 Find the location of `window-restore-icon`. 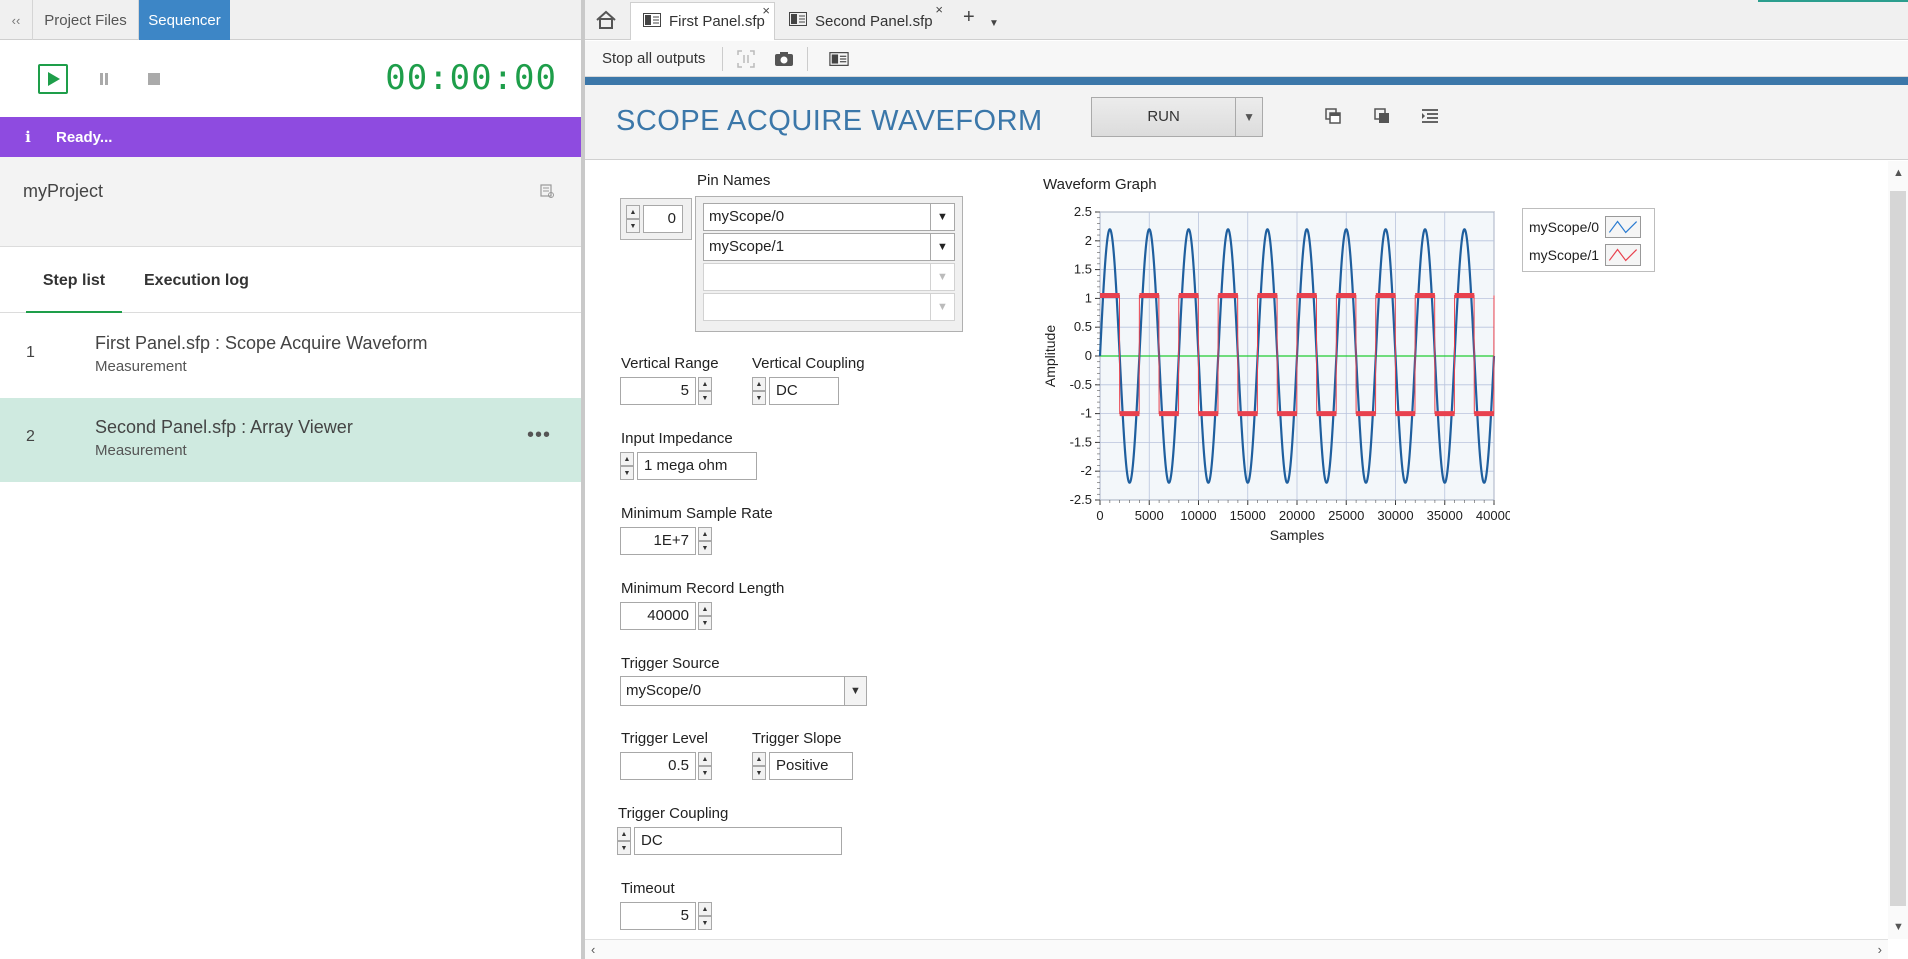

window-restore-icon is located at coordinates (1333, 116).